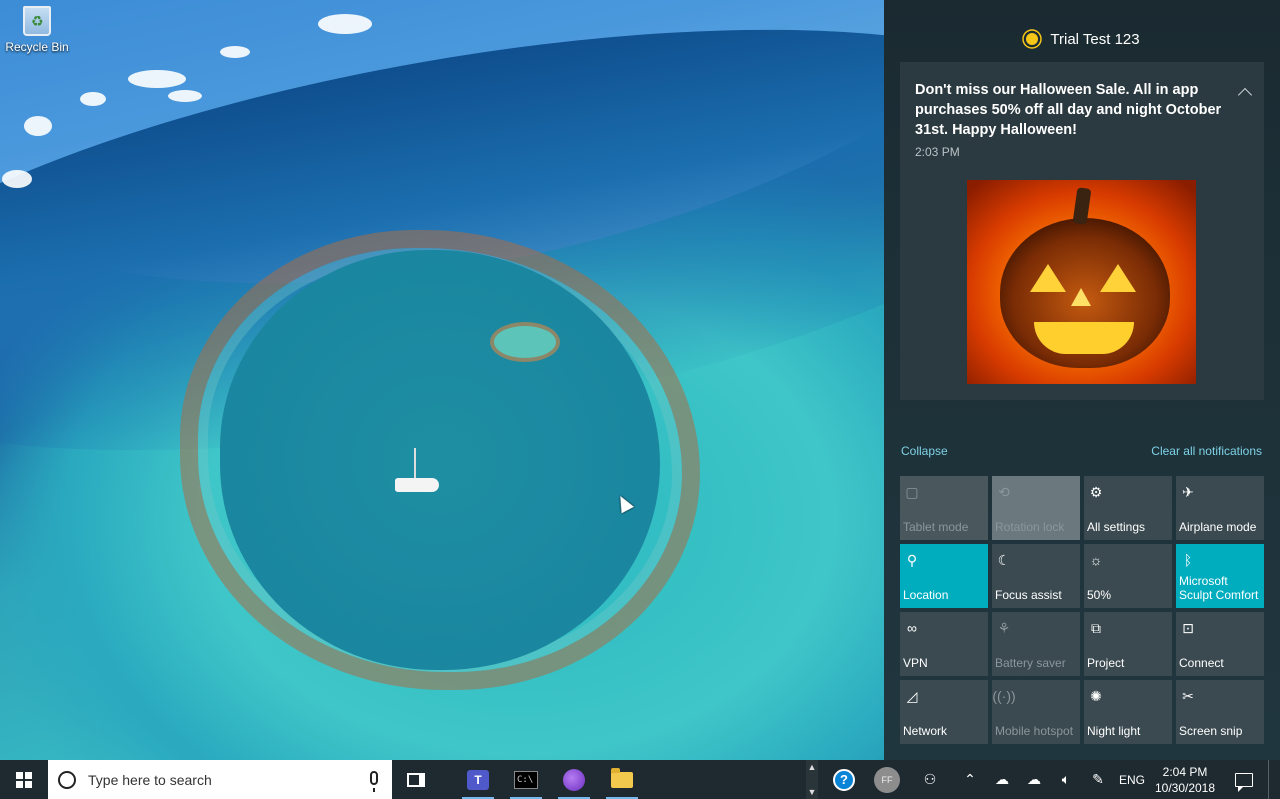 The height and width of the screenshot is (799, 1280). I want to click on show-hidden-icons-chevron-icon: ⌃, so click(970, 779).